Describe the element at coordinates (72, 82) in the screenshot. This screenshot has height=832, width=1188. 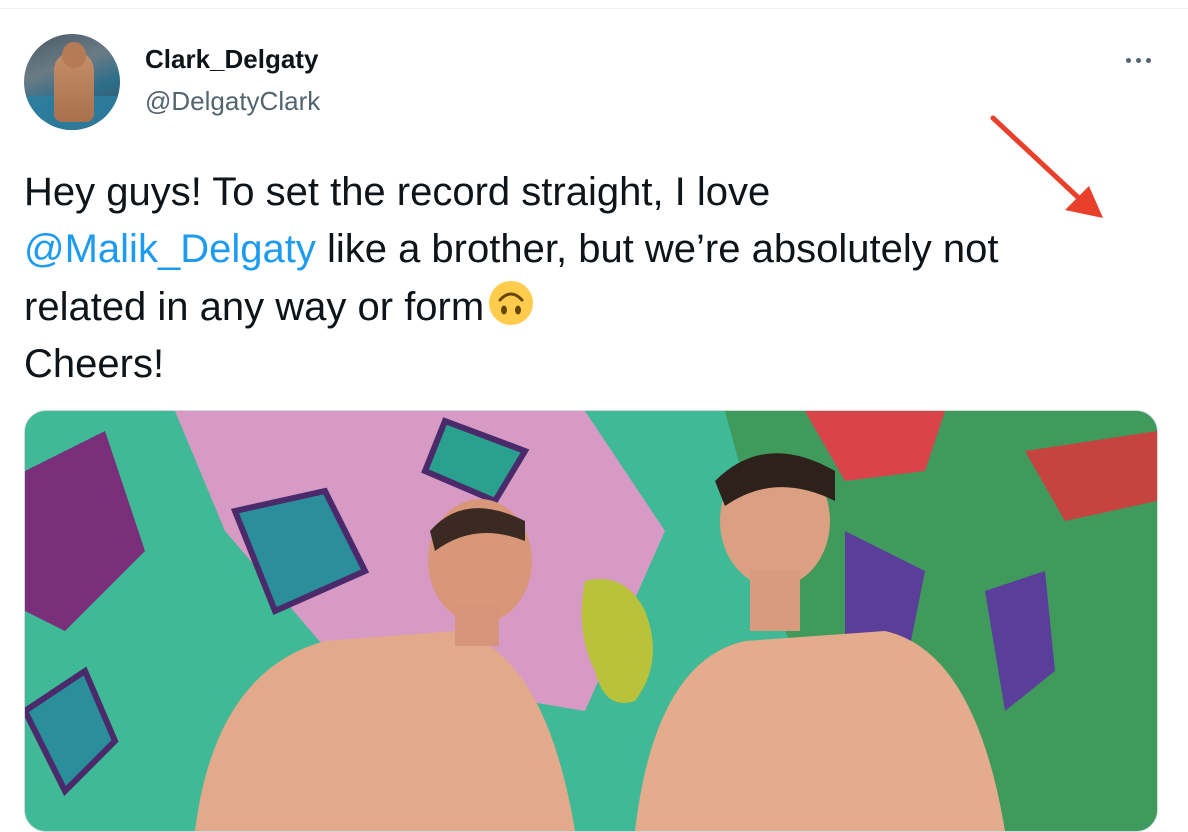
I see `avatar` at that location.